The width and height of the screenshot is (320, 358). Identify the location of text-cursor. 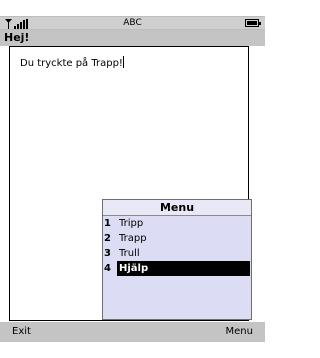
(123, 62).